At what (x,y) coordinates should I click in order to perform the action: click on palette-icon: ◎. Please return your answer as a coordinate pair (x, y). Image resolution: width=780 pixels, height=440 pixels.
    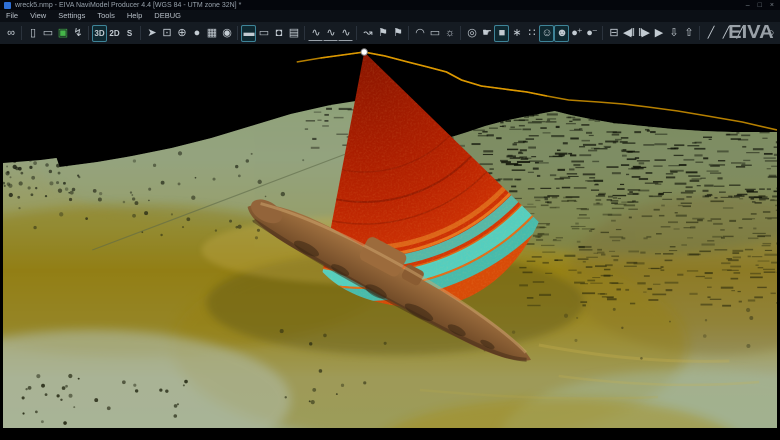
    Looking at the image, I should click on (471, 33).